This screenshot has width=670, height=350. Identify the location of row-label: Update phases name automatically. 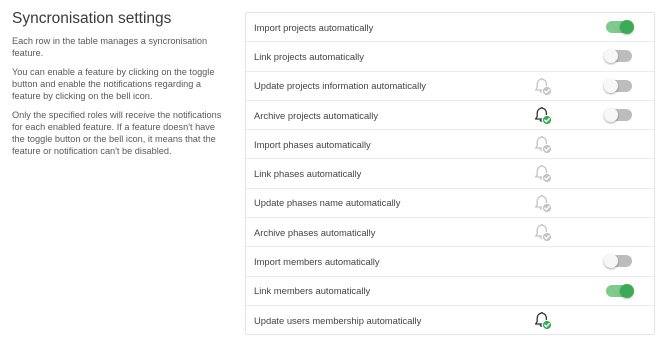
(327, 203).